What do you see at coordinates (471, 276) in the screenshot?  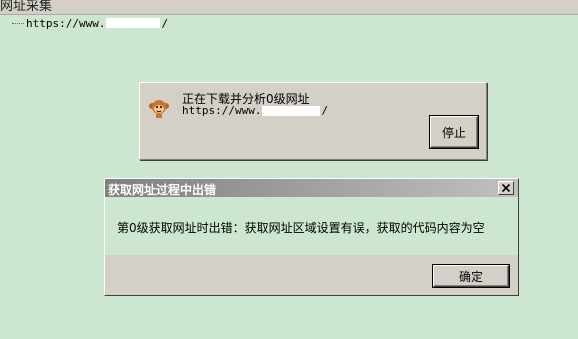 I see `ok-button: 确定` at bounding box center [471, 276].